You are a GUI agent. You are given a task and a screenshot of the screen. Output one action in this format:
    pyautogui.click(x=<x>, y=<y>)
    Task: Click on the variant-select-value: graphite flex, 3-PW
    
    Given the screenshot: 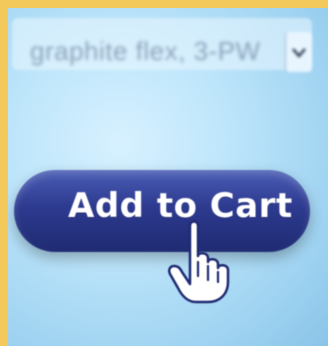 What is the action you would take?
    pyautogui.click(x=145, y=51)
    